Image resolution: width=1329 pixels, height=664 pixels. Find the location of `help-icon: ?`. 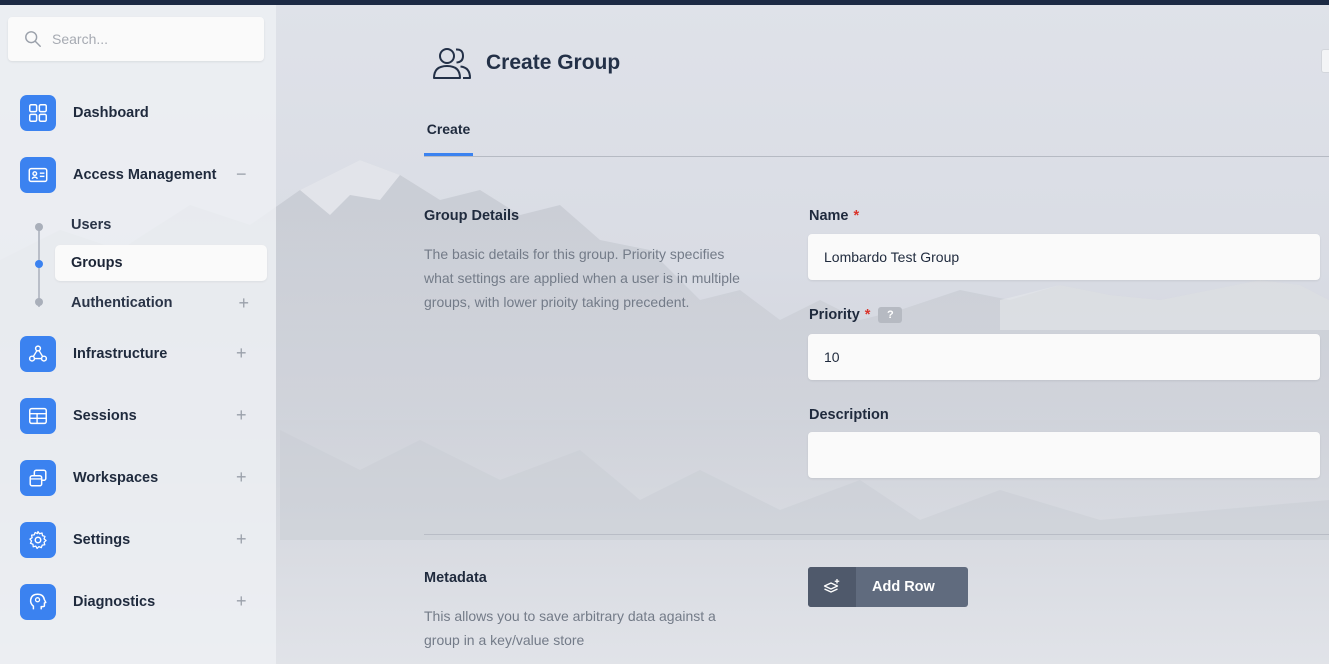

help-icon: ? is located at coordinates (890, 315).